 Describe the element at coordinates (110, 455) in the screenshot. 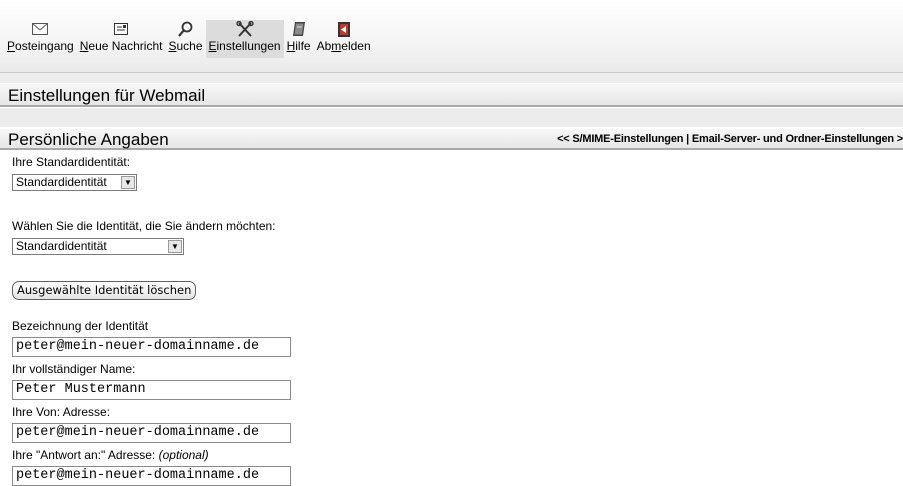

I see `replyto-label: Ihre "Antwort an:" Adresse: (optional)` at that location.